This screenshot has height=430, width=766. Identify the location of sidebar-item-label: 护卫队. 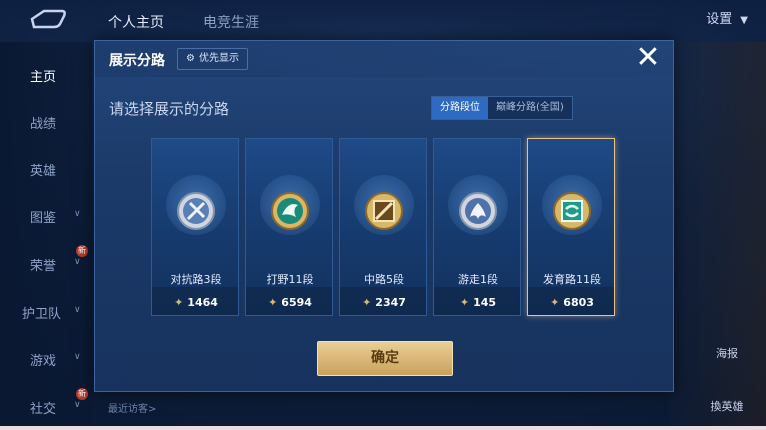
(42, 314).